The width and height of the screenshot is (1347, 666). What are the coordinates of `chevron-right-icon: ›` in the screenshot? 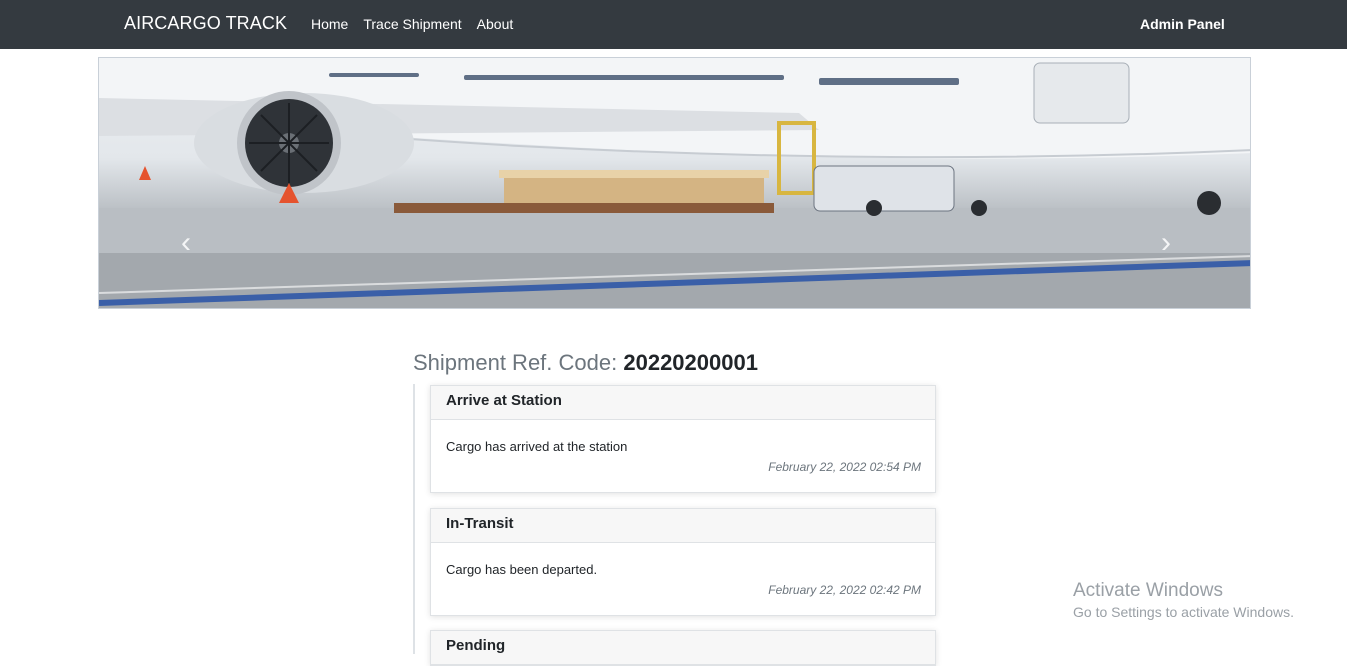 It's located at (1166, 243).